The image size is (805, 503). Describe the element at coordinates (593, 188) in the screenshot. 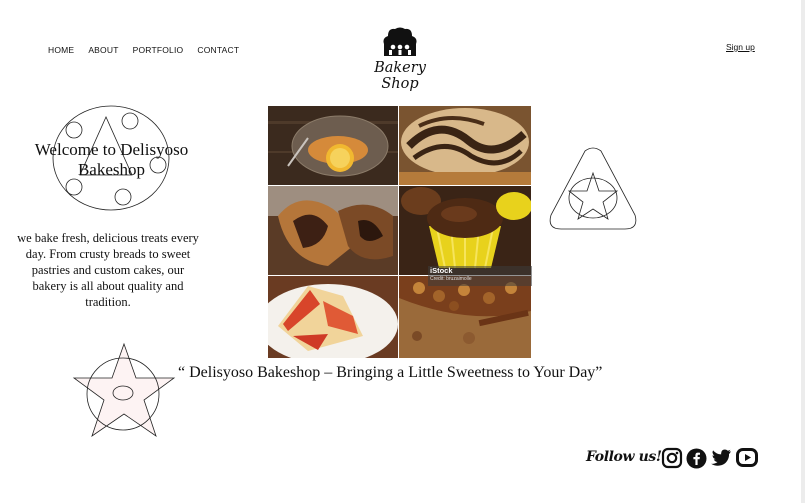

I see `triangle-star-decoration` at that location.